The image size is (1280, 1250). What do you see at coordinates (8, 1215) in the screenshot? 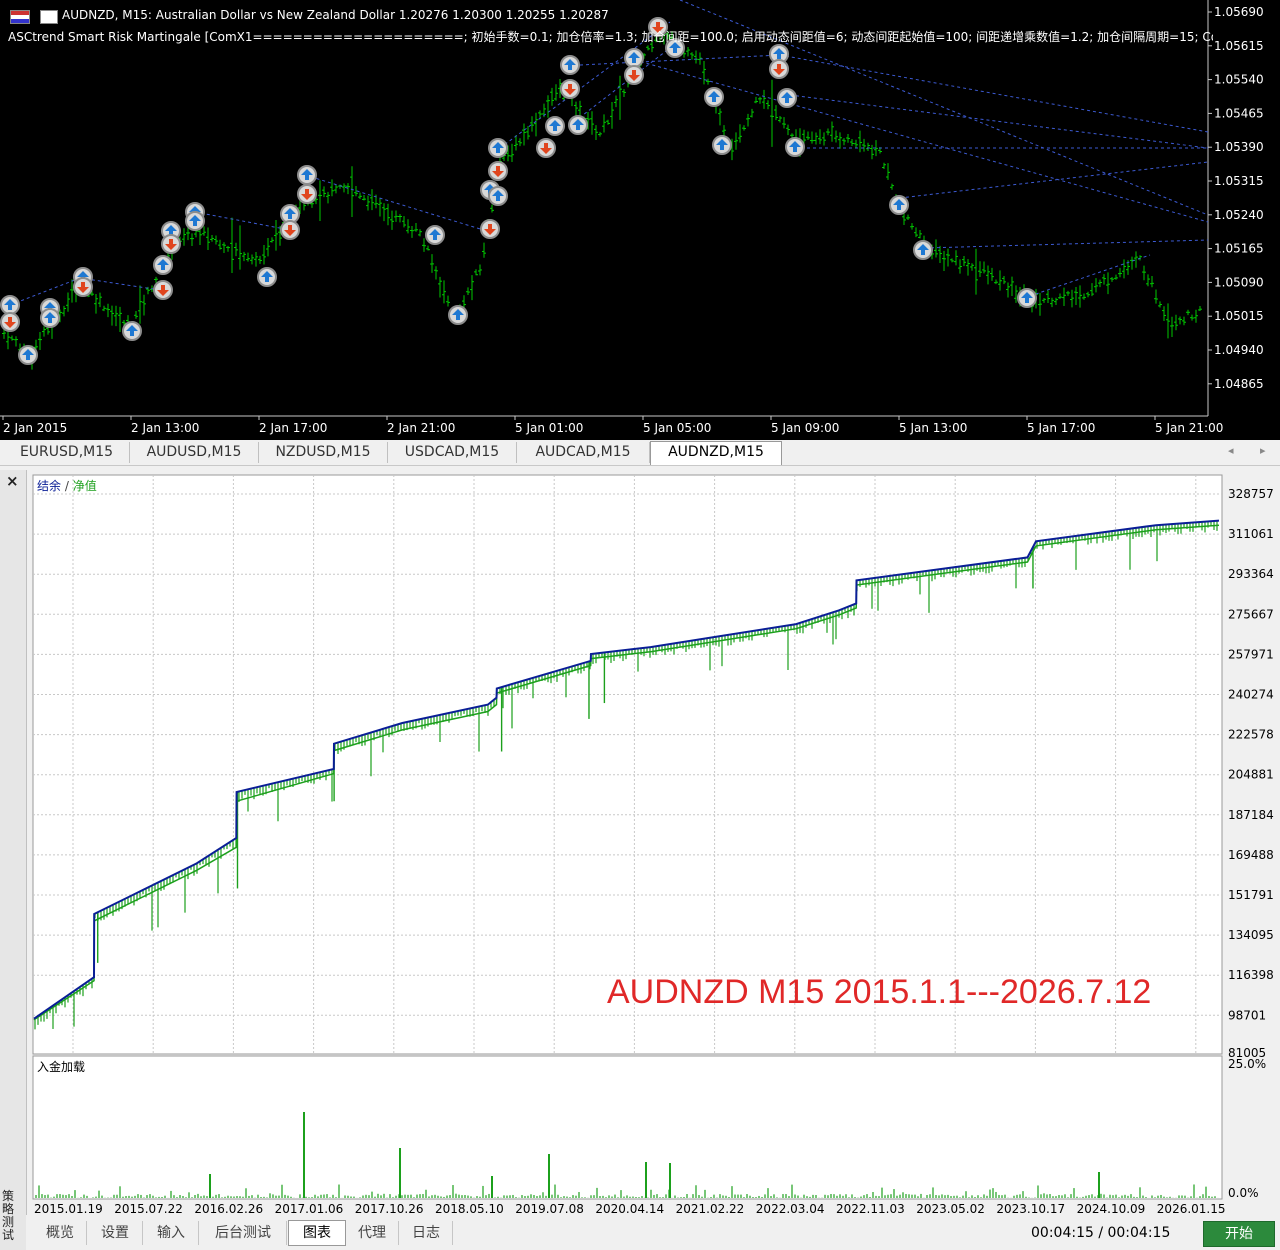
I see `strategy-tester-side-label: 策略测试` at bounding box center [8, 1215].